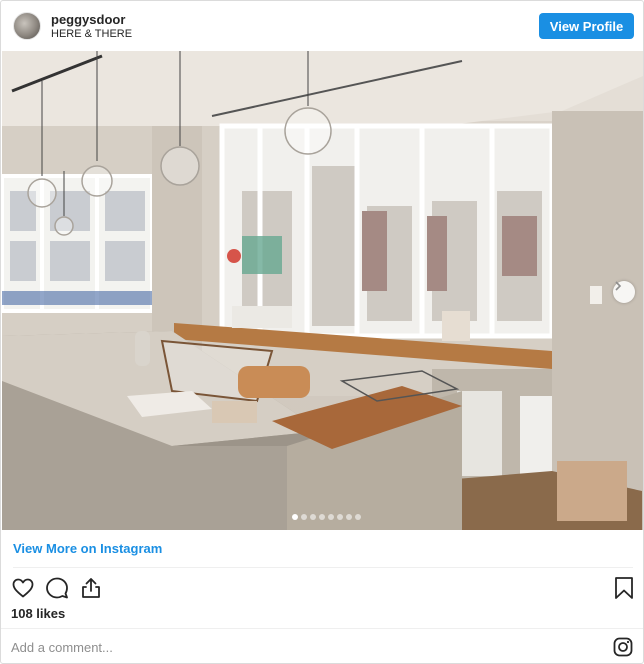 The width and height of the screenshot is (644, 664). Describe the element at coordinates (91, 34) in the screenshot. I see `location: HERE & THERE` at that location.